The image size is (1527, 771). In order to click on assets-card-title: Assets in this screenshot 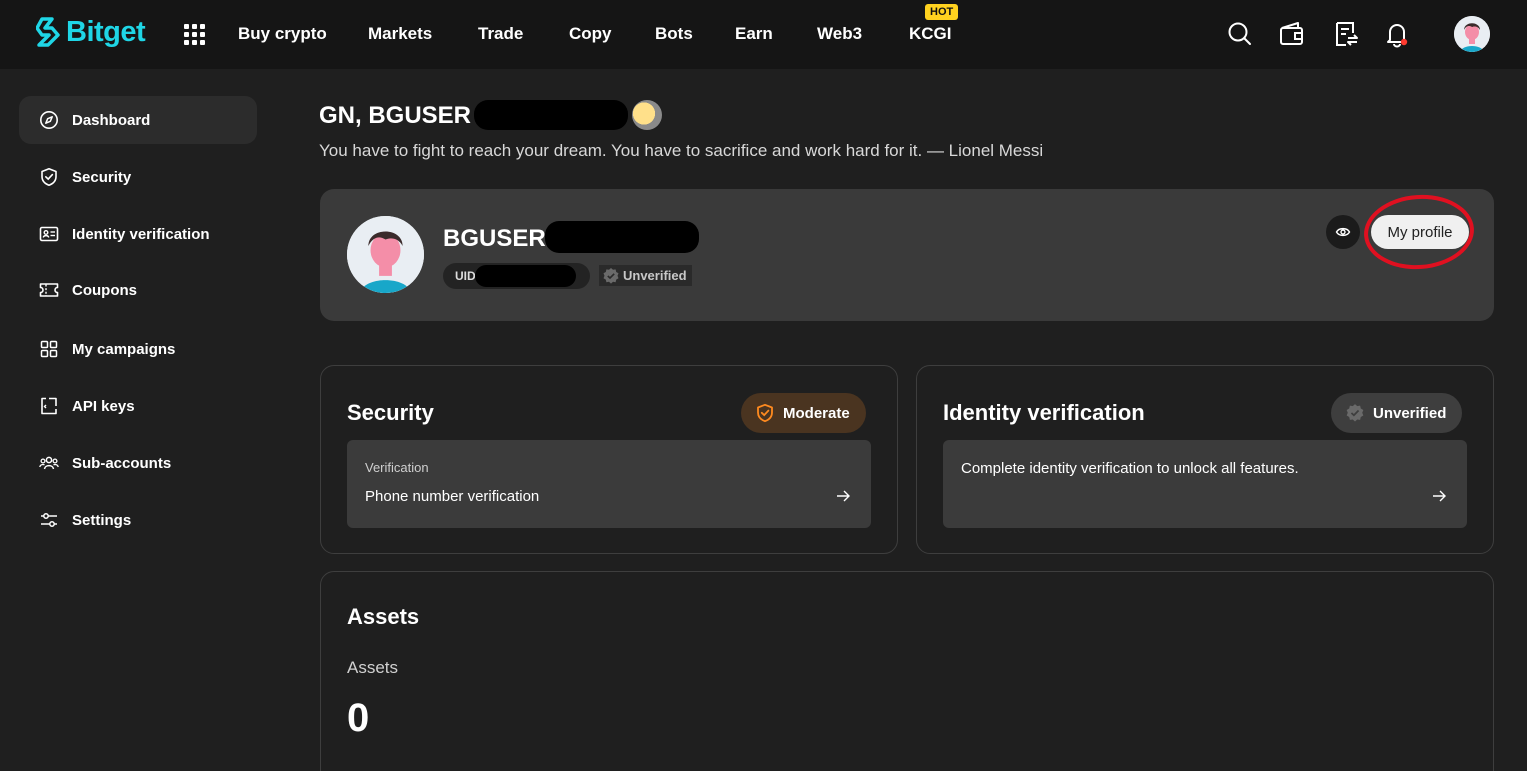, I will do `click(383, 616)`.